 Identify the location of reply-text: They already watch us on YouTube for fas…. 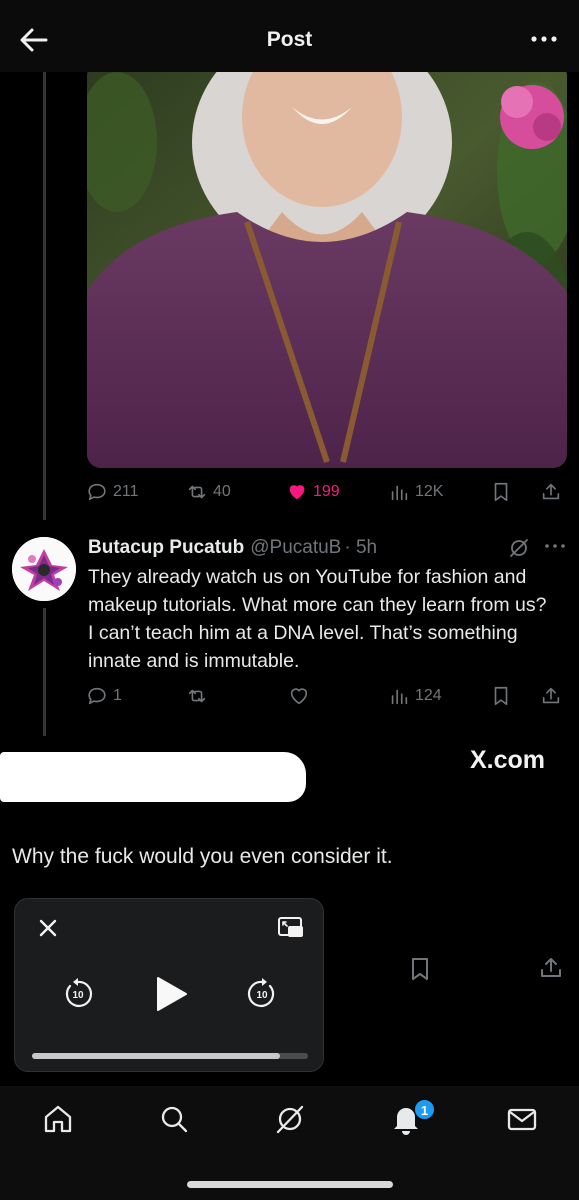
(317, 619).